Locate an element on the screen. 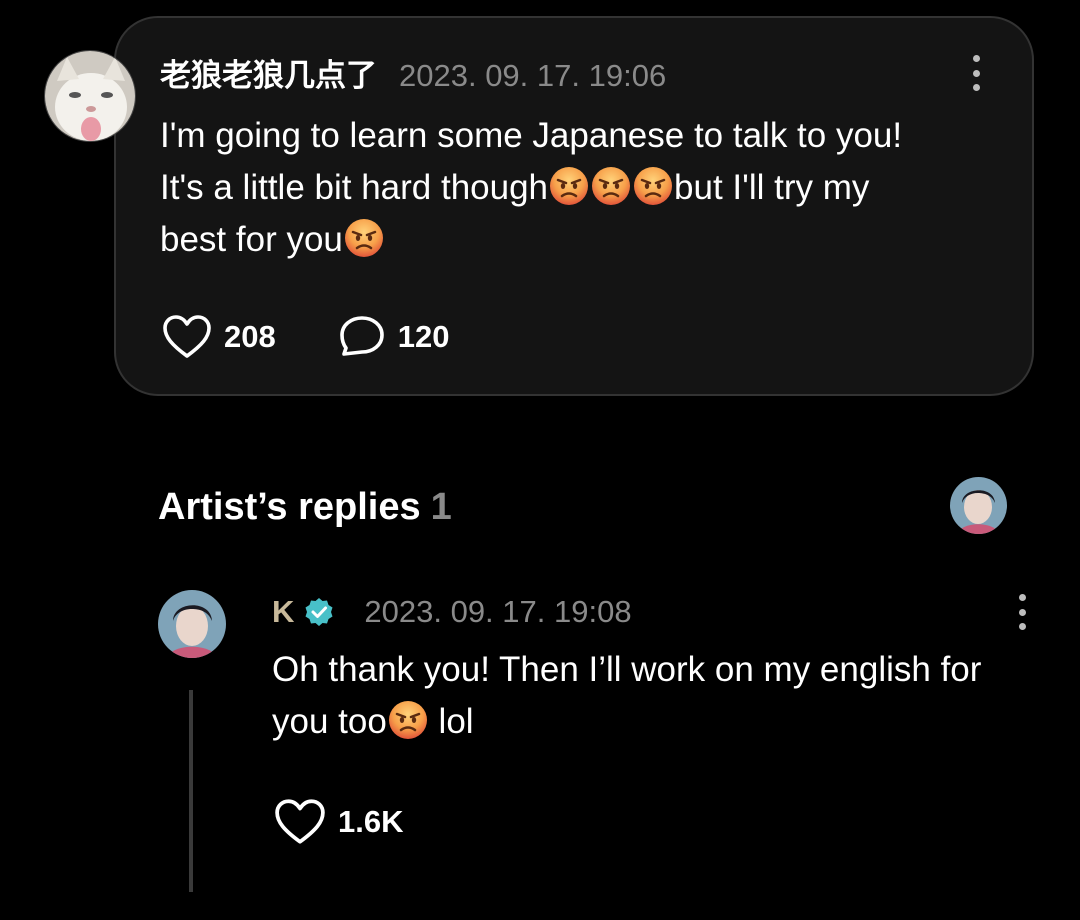  post-text-line2b: but I'll try my is located at coordinates (772, 187).